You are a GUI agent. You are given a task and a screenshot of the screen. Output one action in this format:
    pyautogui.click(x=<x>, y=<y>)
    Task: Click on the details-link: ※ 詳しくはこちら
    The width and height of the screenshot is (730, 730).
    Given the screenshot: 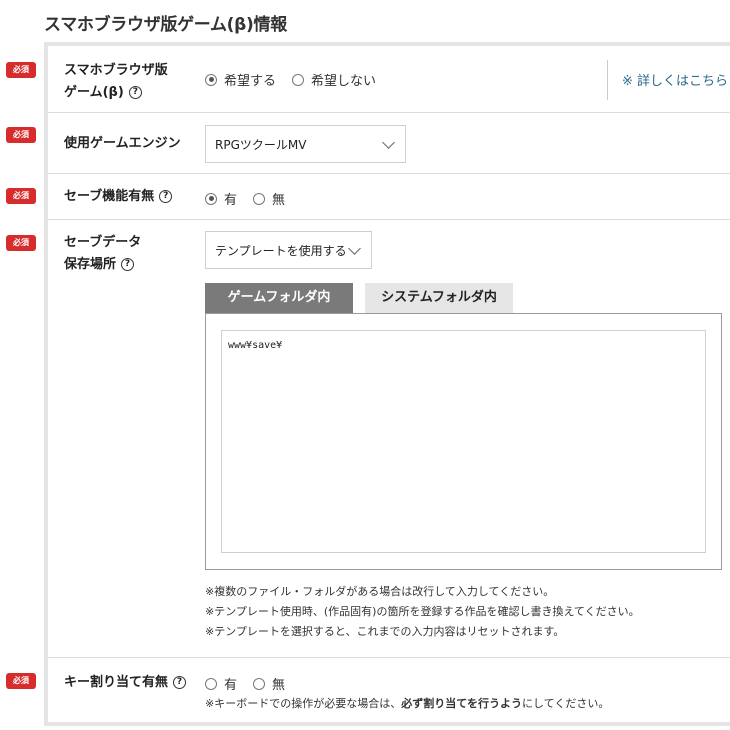 What is the action you would take?
    pyautogui.click(x=675, y=79)
    